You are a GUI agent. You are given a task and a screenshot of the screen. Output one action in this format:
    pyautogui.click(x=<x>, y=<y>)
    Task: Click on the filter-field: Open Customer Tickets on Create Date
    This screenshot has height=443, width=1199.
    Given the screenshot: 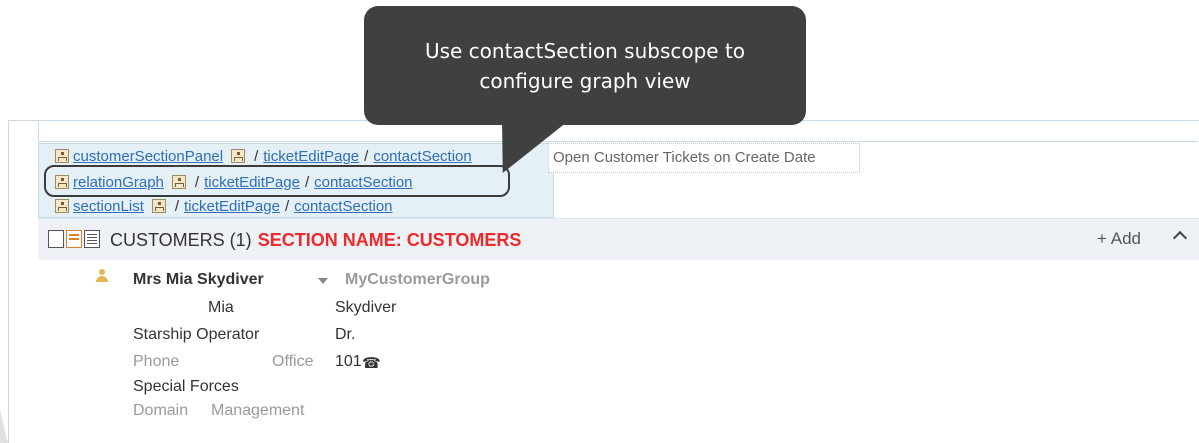 What is the action you would take?
    pyautogui.click(x=704, y=158)
    